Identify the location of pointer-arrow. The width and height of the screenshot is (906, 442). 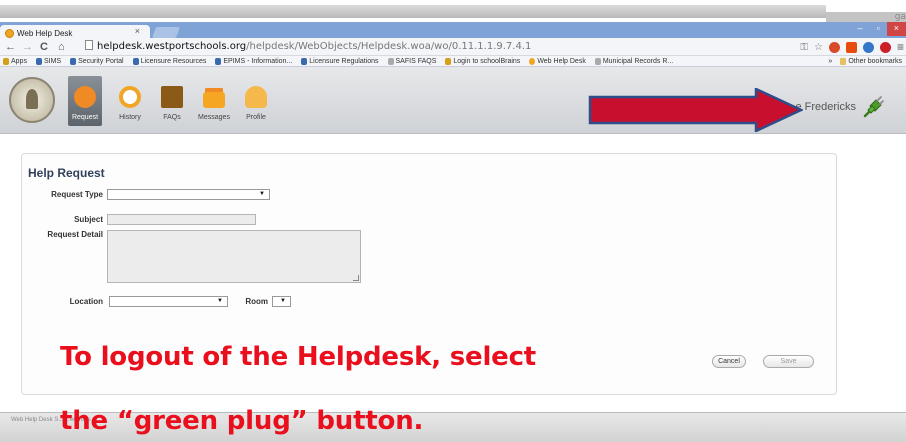
(695, 110).